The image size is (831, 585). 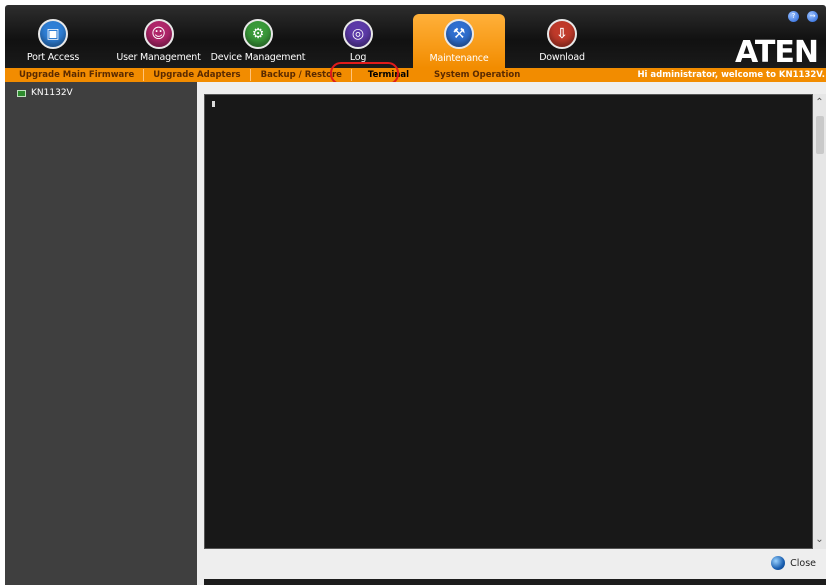 What do you see at coordinates (778, 563) in the screenshot?
I see `globe-icon` at bounding box center [778, 563].